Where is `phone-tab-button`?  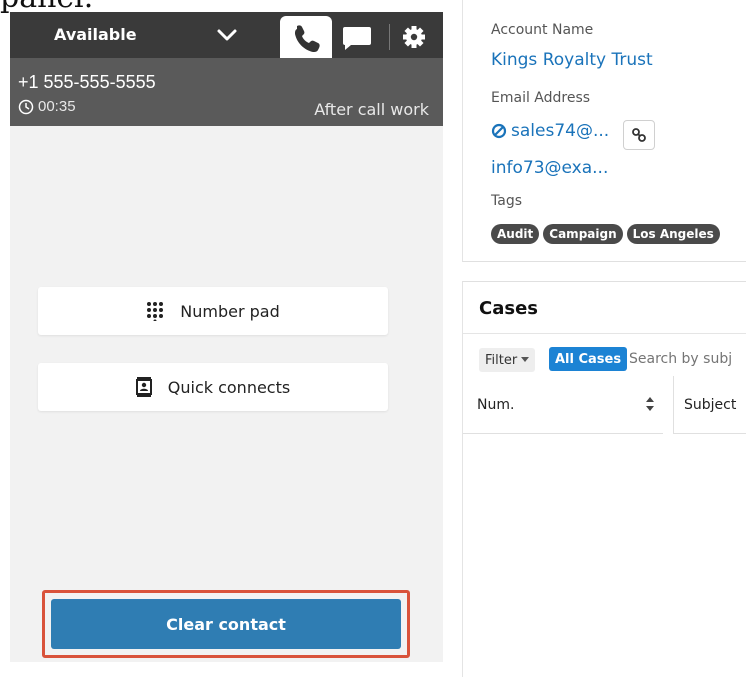 phone-tab-button is located at coordinates (306, 37).